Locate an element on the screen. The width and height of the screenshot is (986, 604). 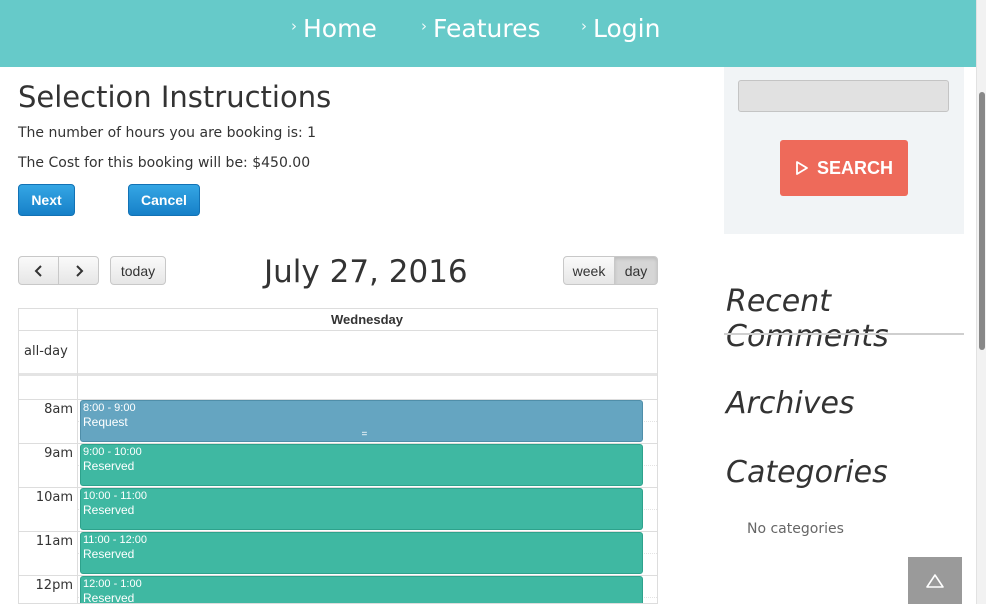
event-time: 8:00 - 9:00 is located at coordinates (109, 408).